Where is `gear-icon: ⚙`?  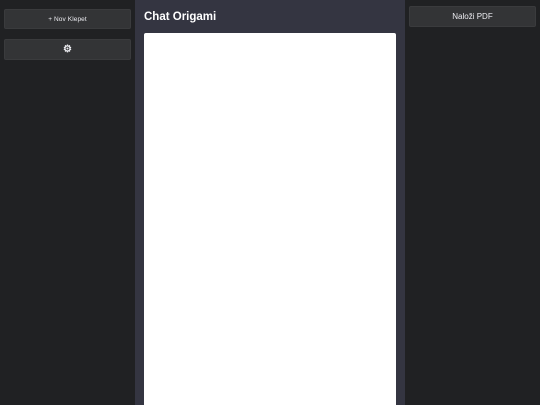 gear-icon: ⚙ is located at coordinates (67, 49).